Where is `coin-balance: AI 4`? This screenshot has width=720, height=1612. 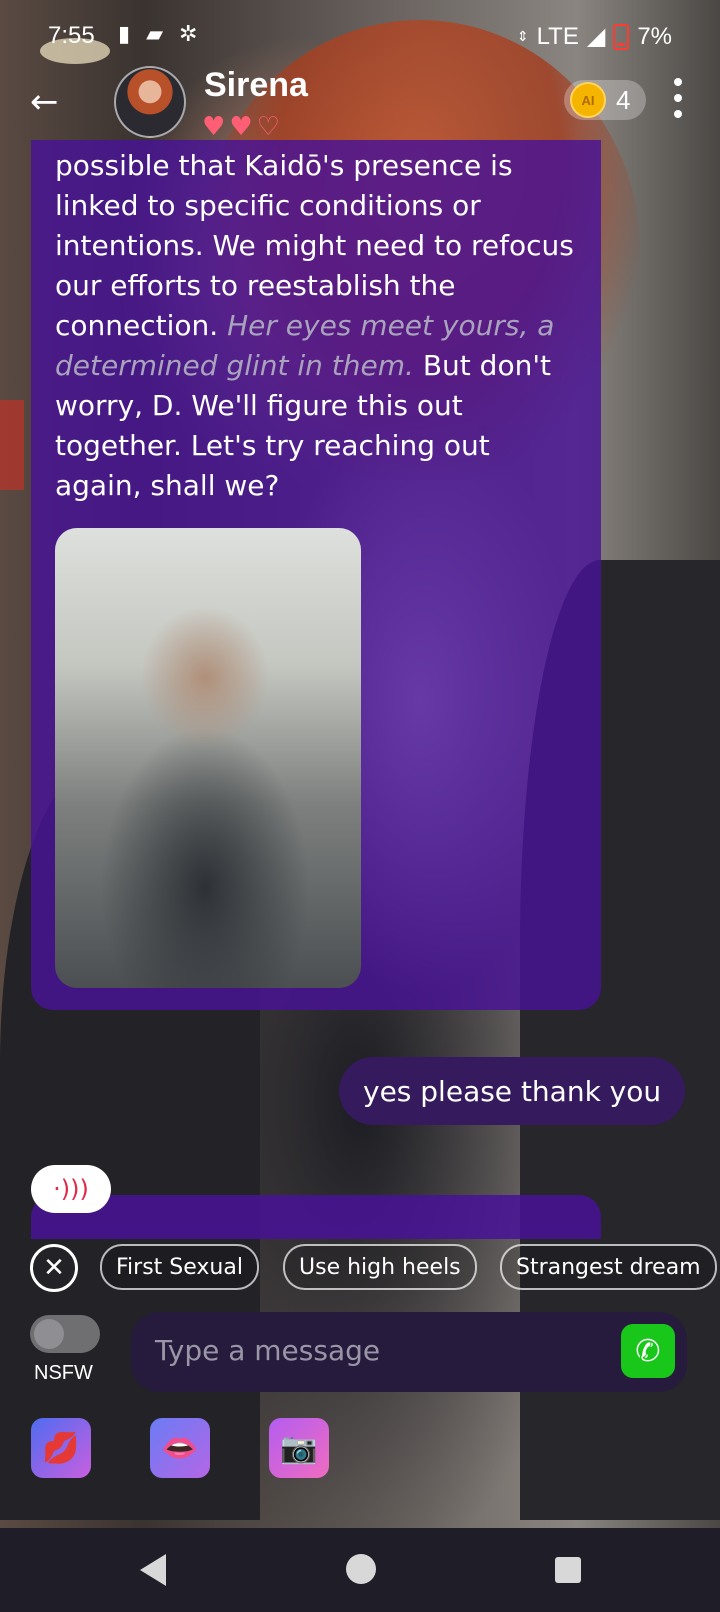
coin-balance: AI 4 is located at coordinates (605, 100).